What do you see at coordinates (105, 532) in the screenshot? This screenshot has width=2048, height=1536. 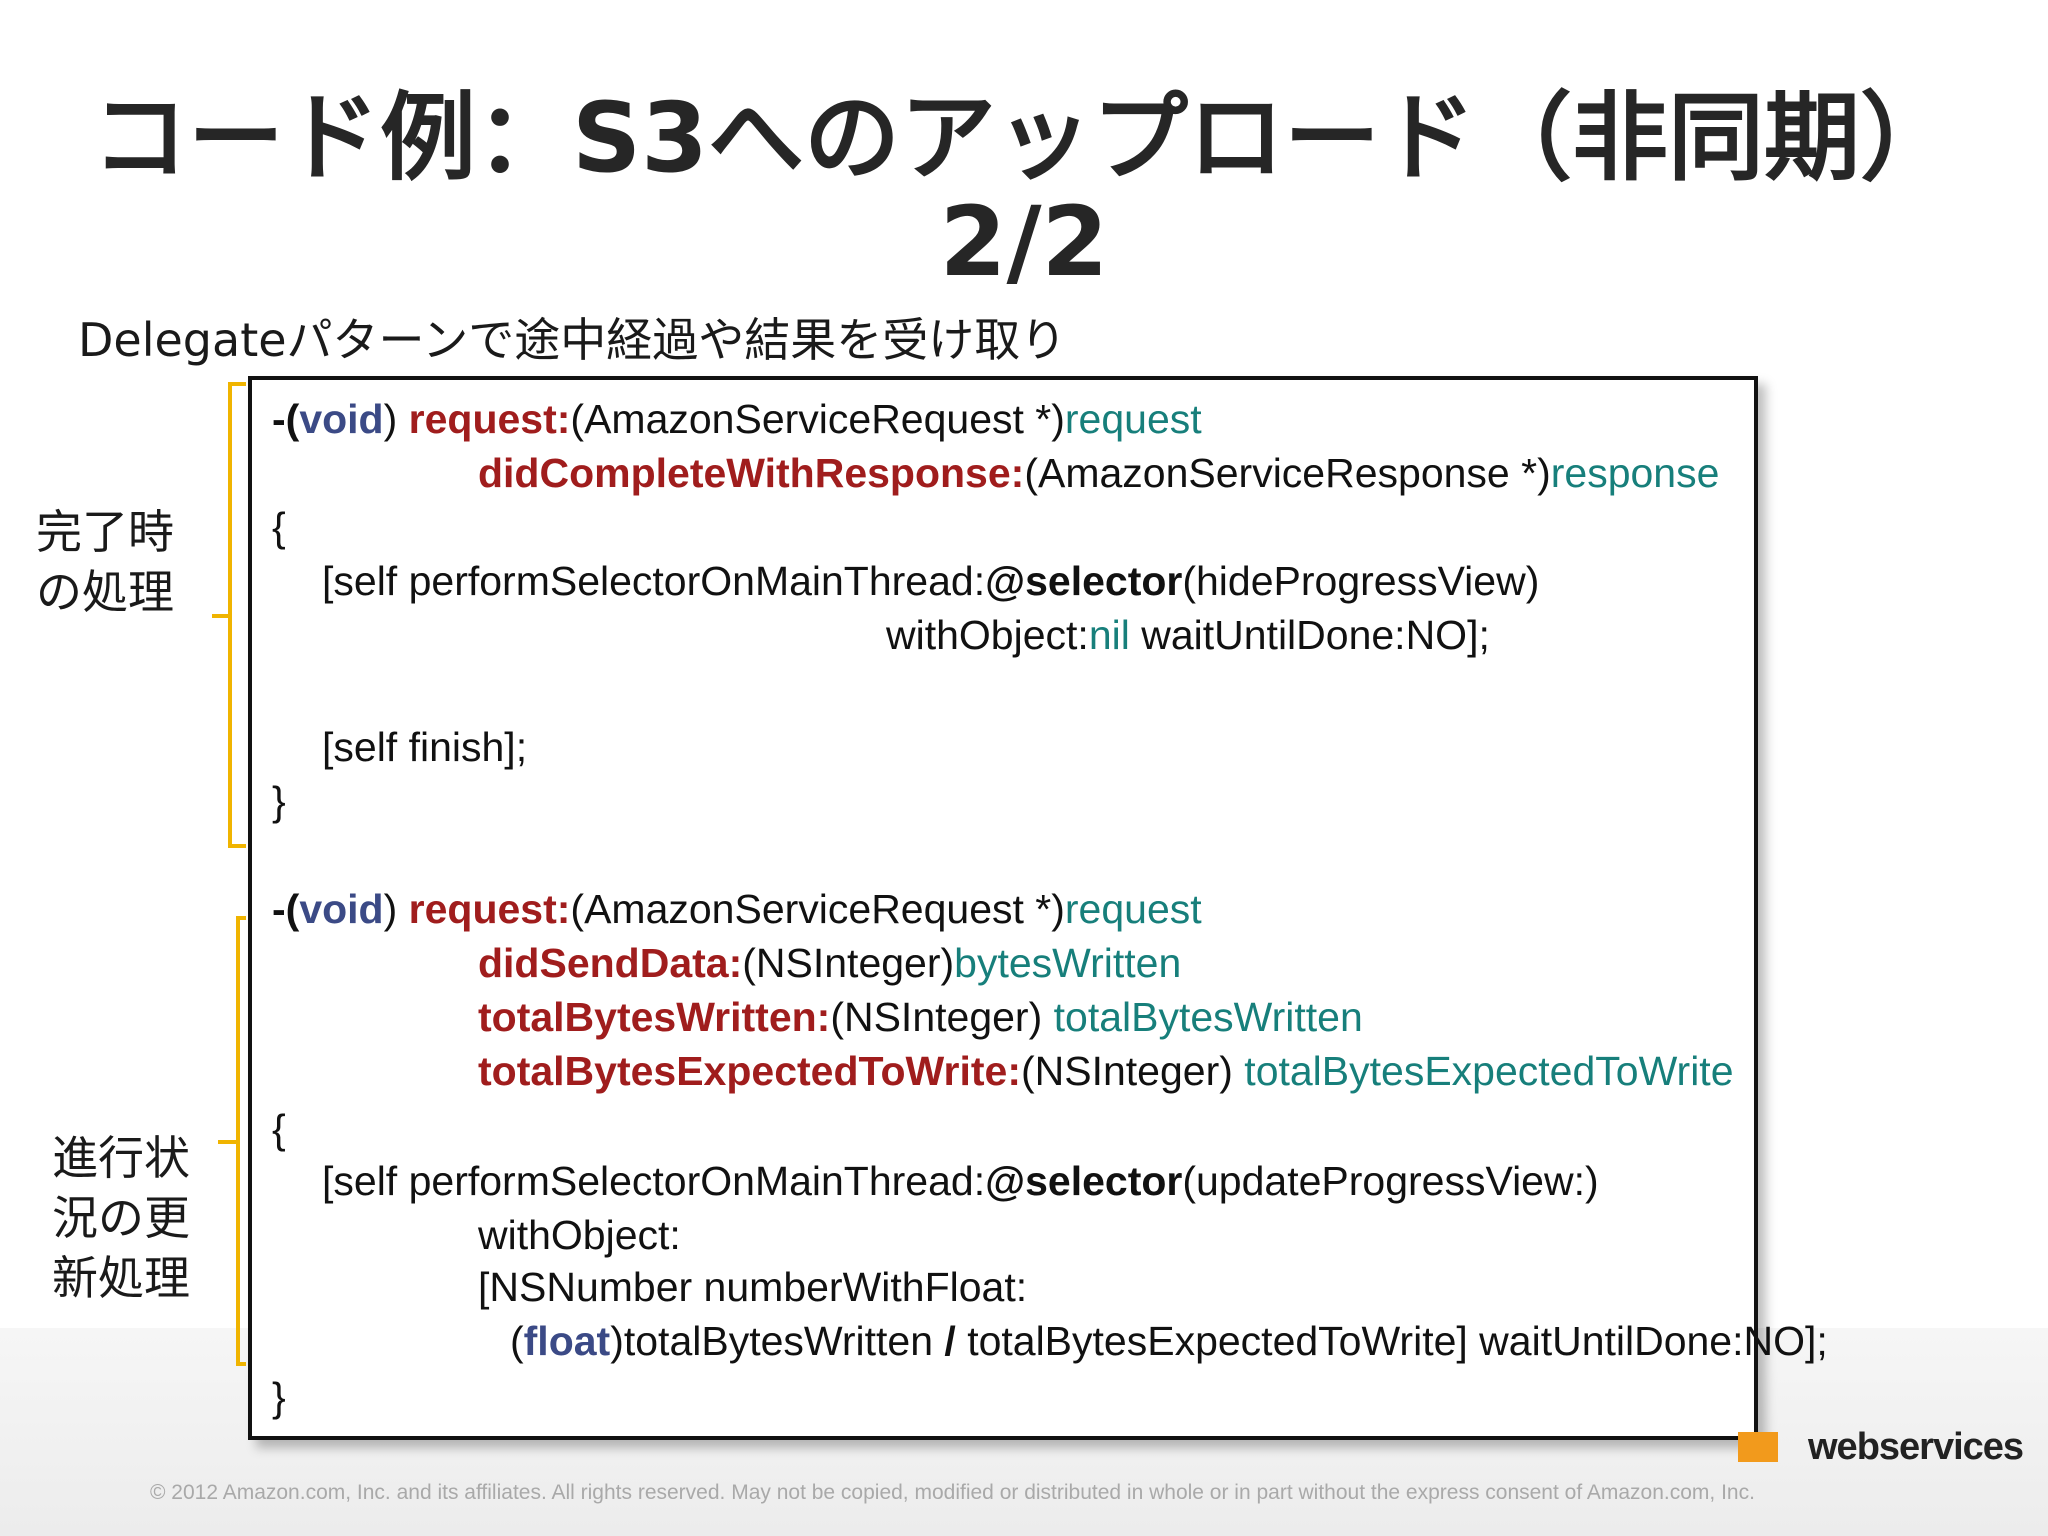 I see `label-complete-line-1: 完了時` at bounding box center [105, 532].